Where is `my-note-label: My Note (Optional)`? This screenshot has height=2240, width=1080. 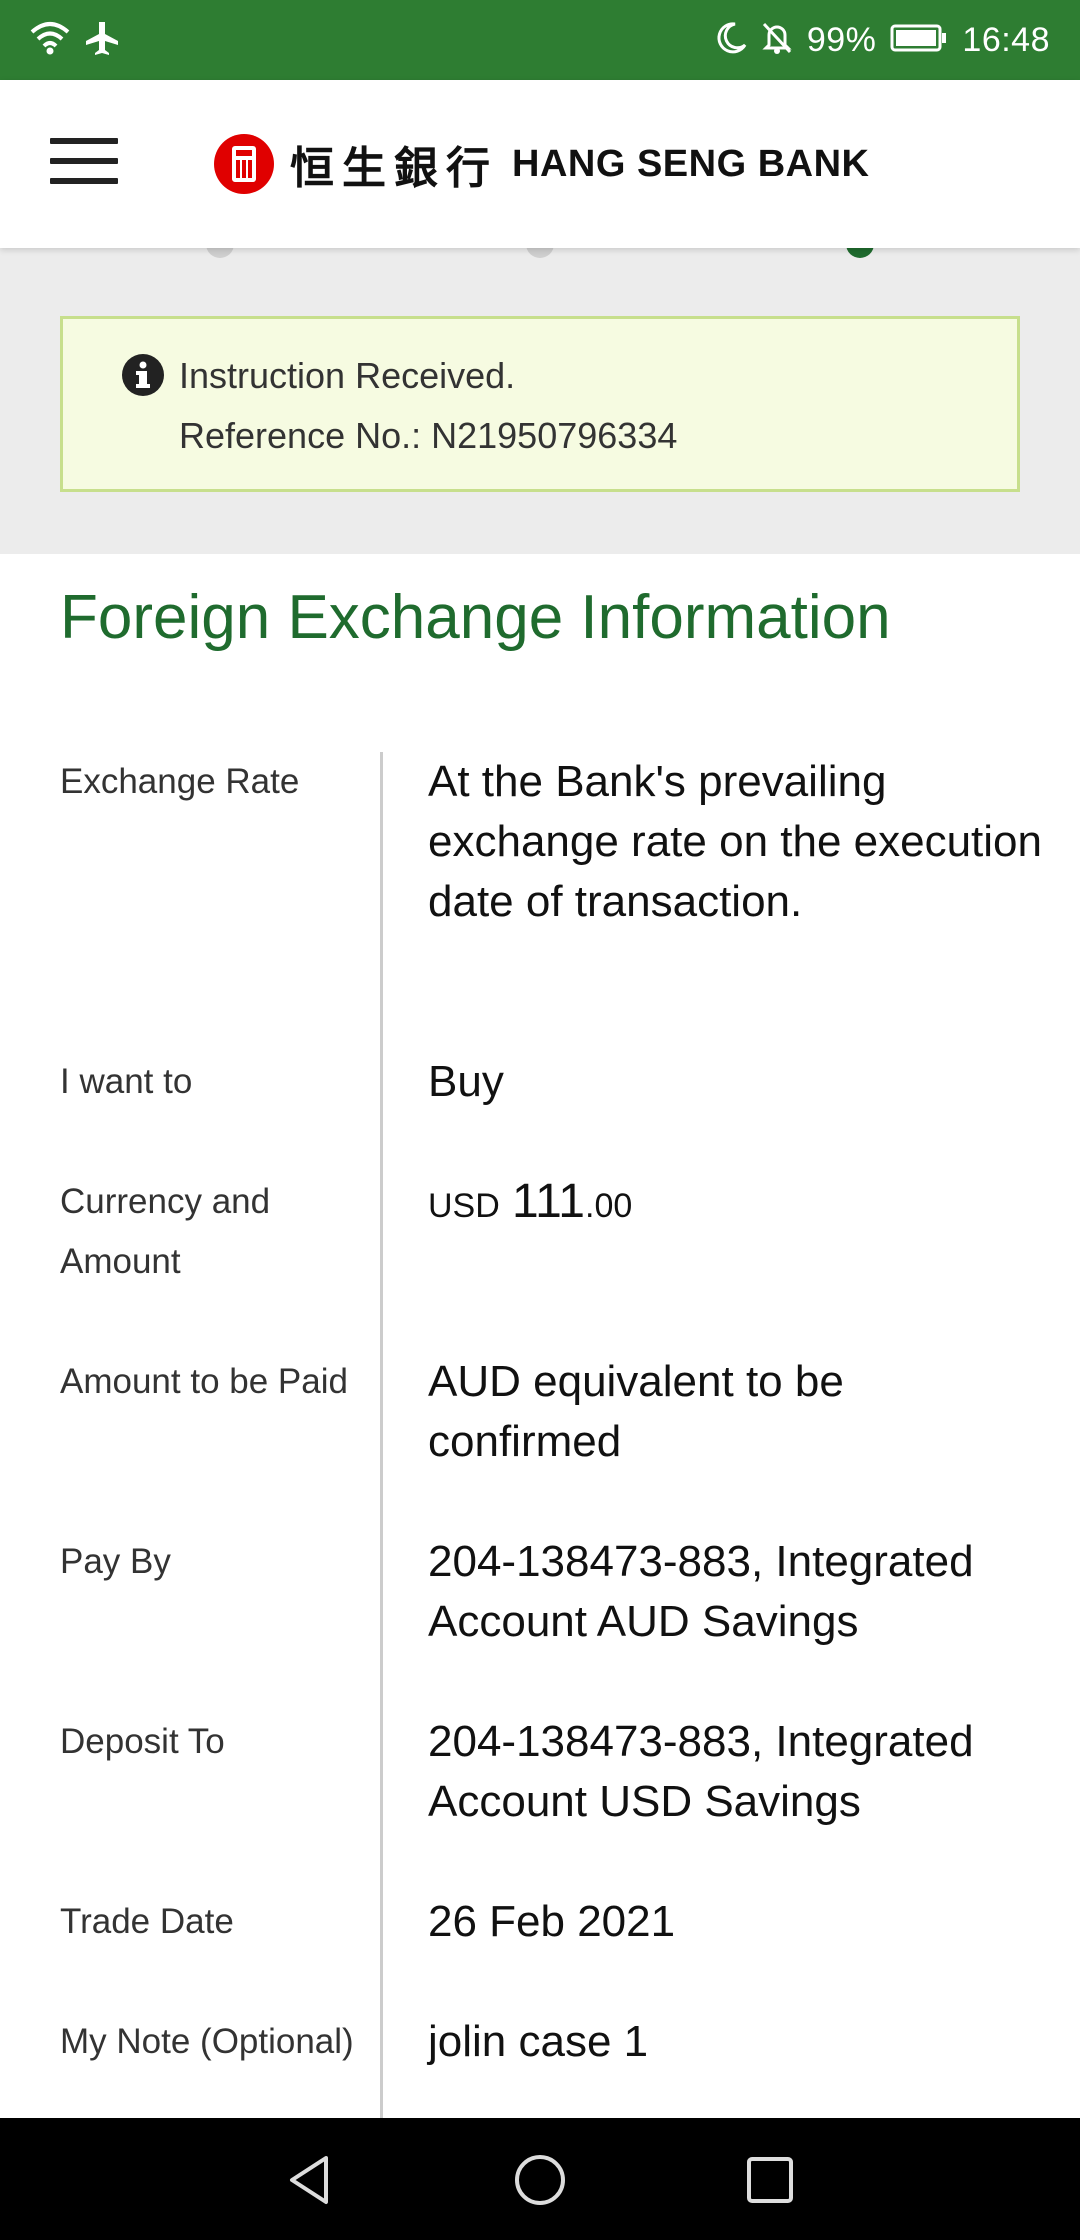 my-note-label: My Note (Optional) is located at coordinates (207, 2041).